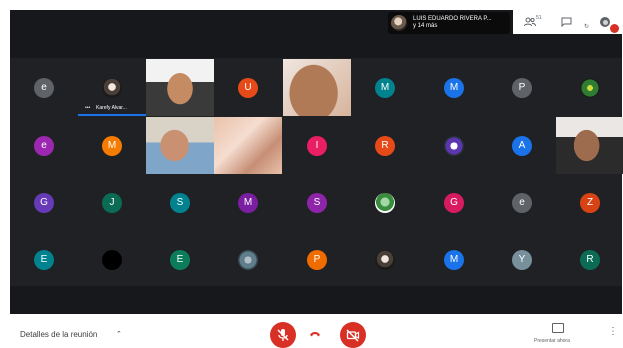 The image size is (623, 348). I want to click on phone-hangup-icon, so click(315, 334).